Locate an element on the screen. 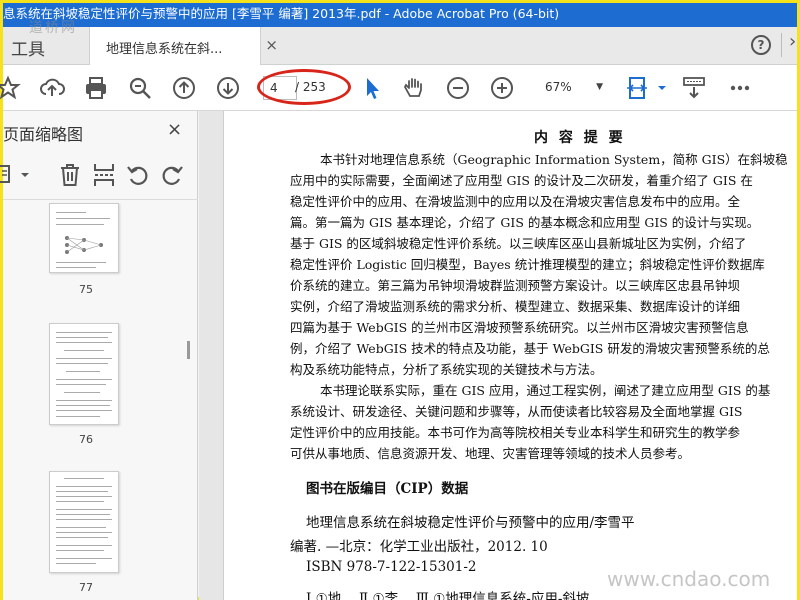  cip-line: Ⅰ.①地… Ⅱ.①李… Ⅲ.①地理信息系统-应用-斜坡 is located at coordinates (448, 595).